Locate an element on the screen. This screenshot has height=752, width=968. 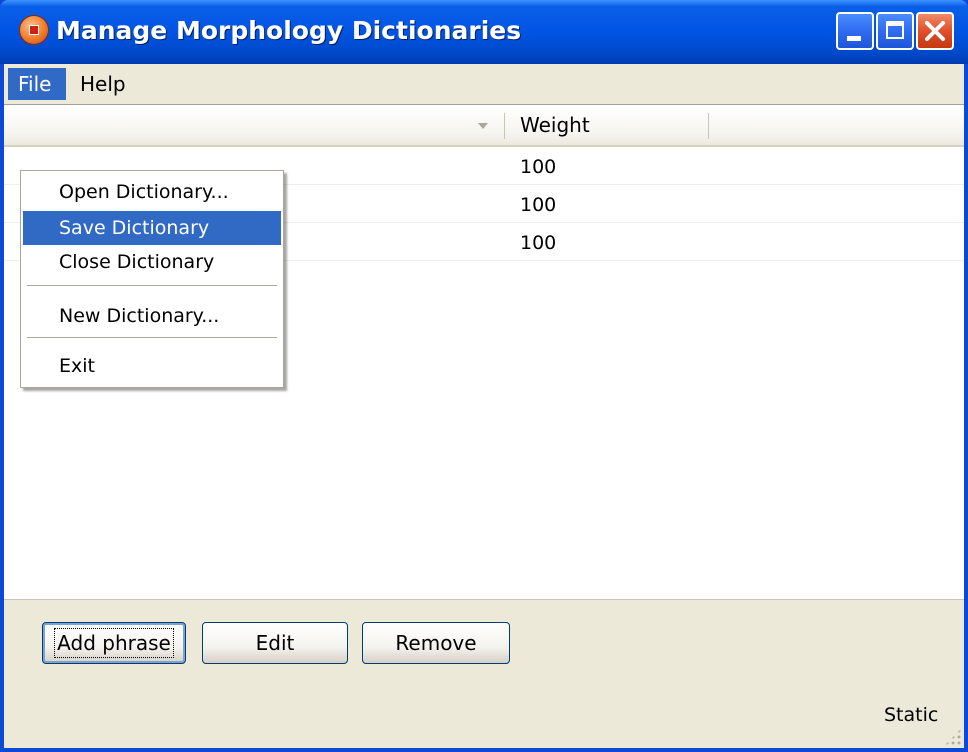
title-bar: Manage Morphology Dictionaries is located at coordinates (484, 32).